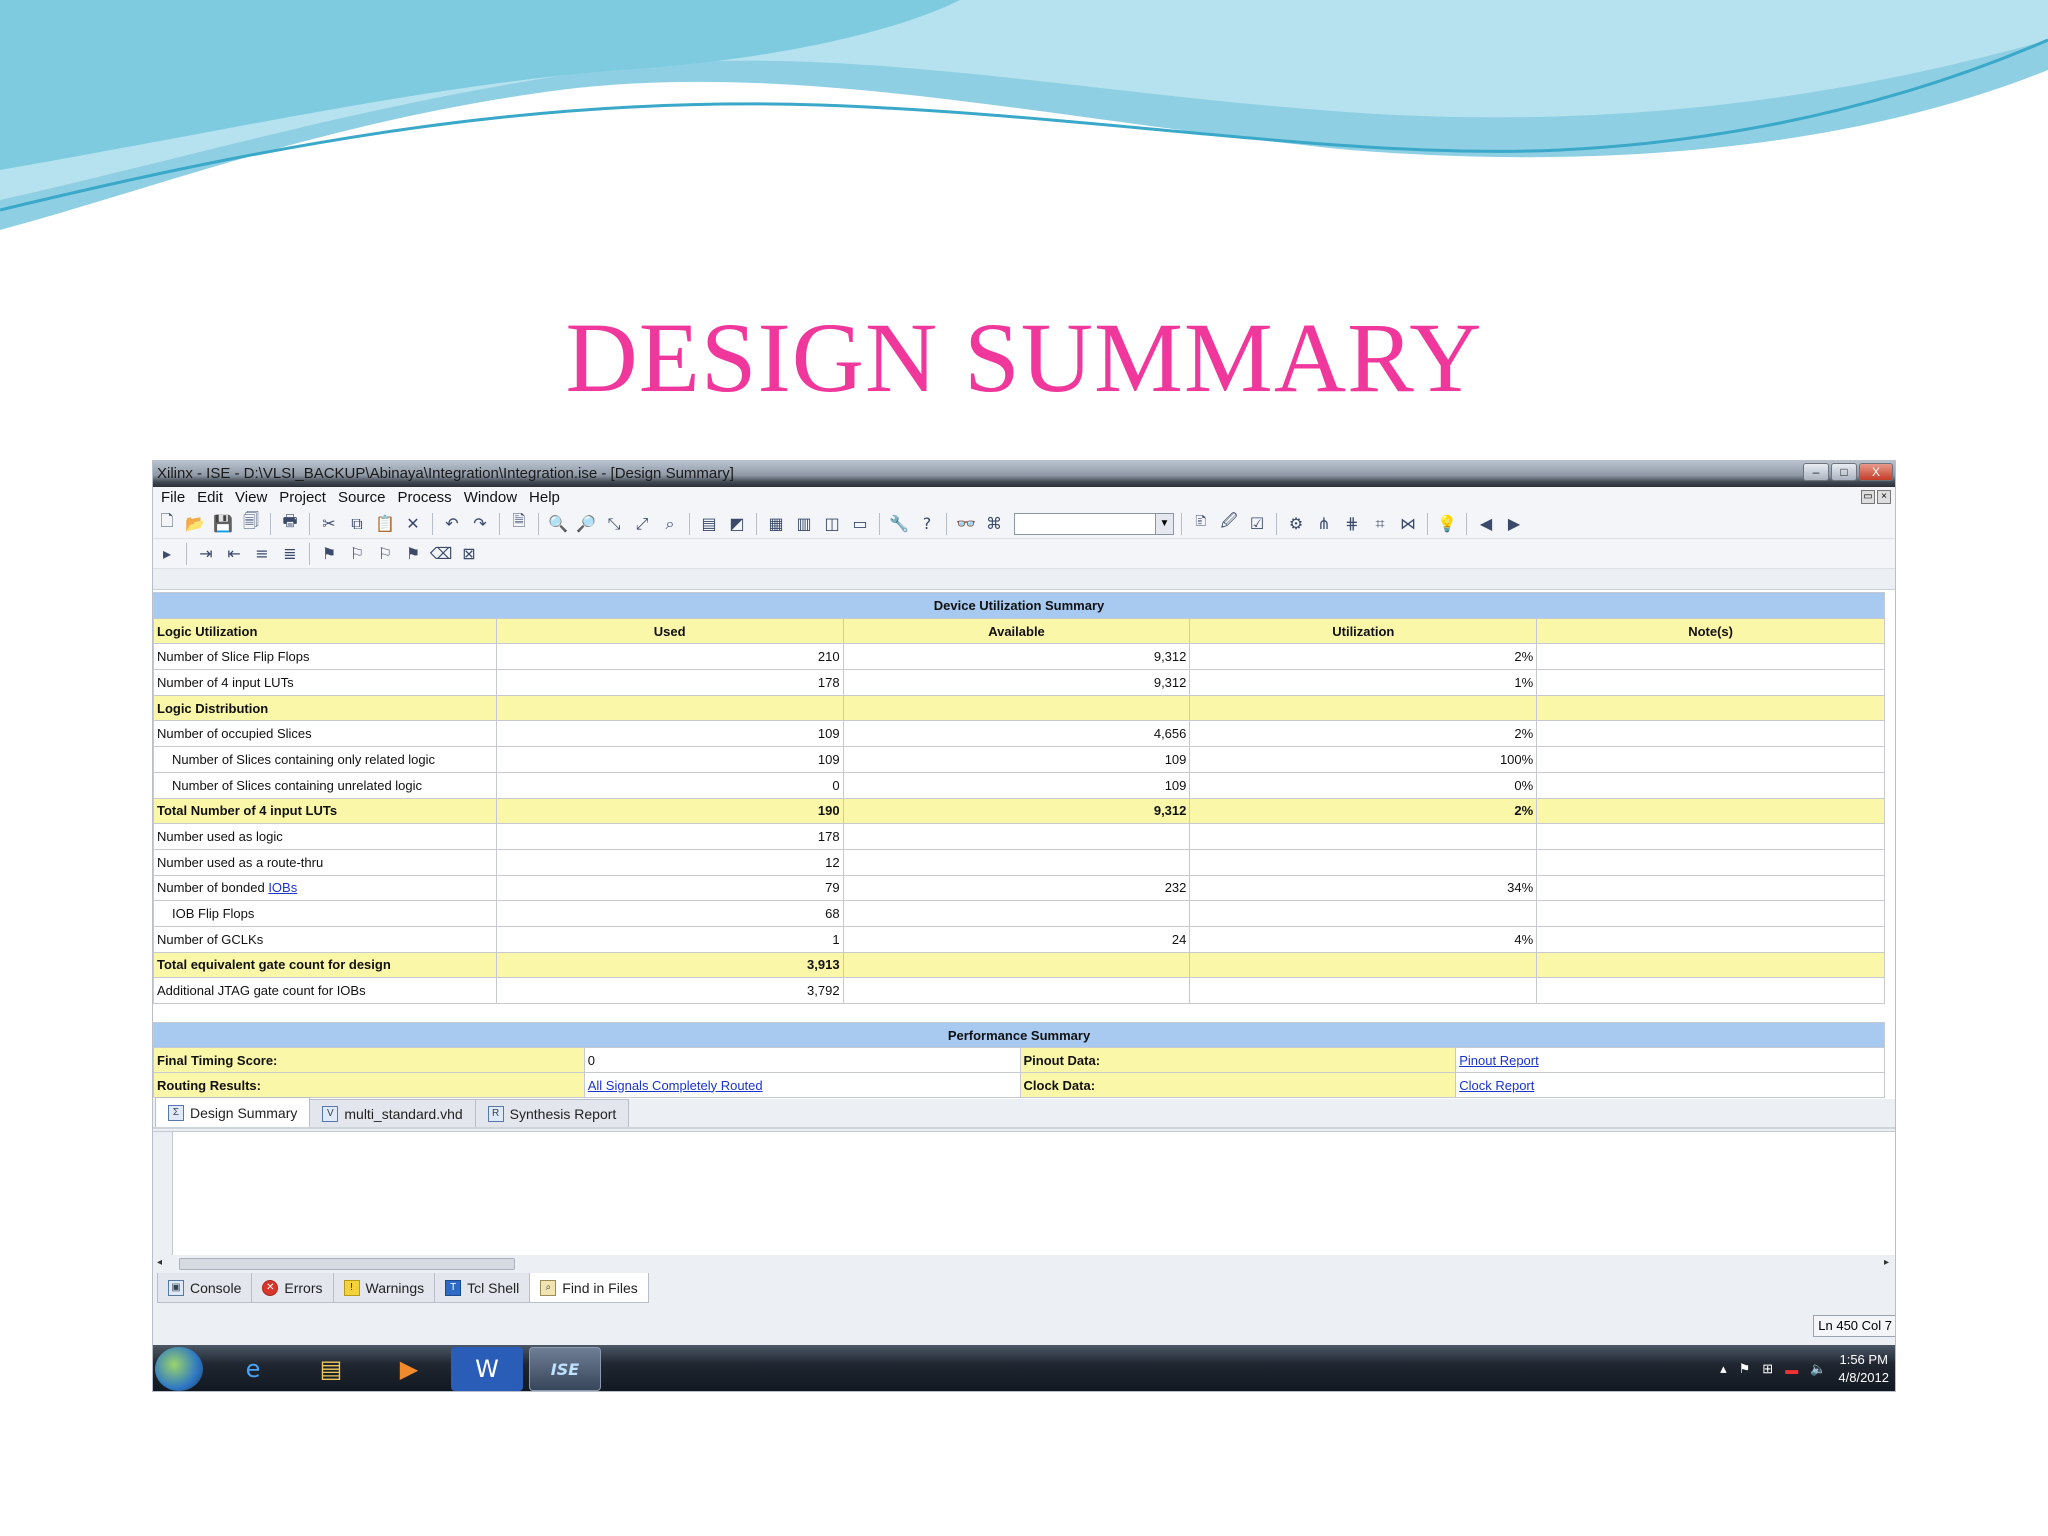 This screenshot has height=1536, width=2048. I want to click on hierarchy-icon: ⋔, so click(1324, 524).